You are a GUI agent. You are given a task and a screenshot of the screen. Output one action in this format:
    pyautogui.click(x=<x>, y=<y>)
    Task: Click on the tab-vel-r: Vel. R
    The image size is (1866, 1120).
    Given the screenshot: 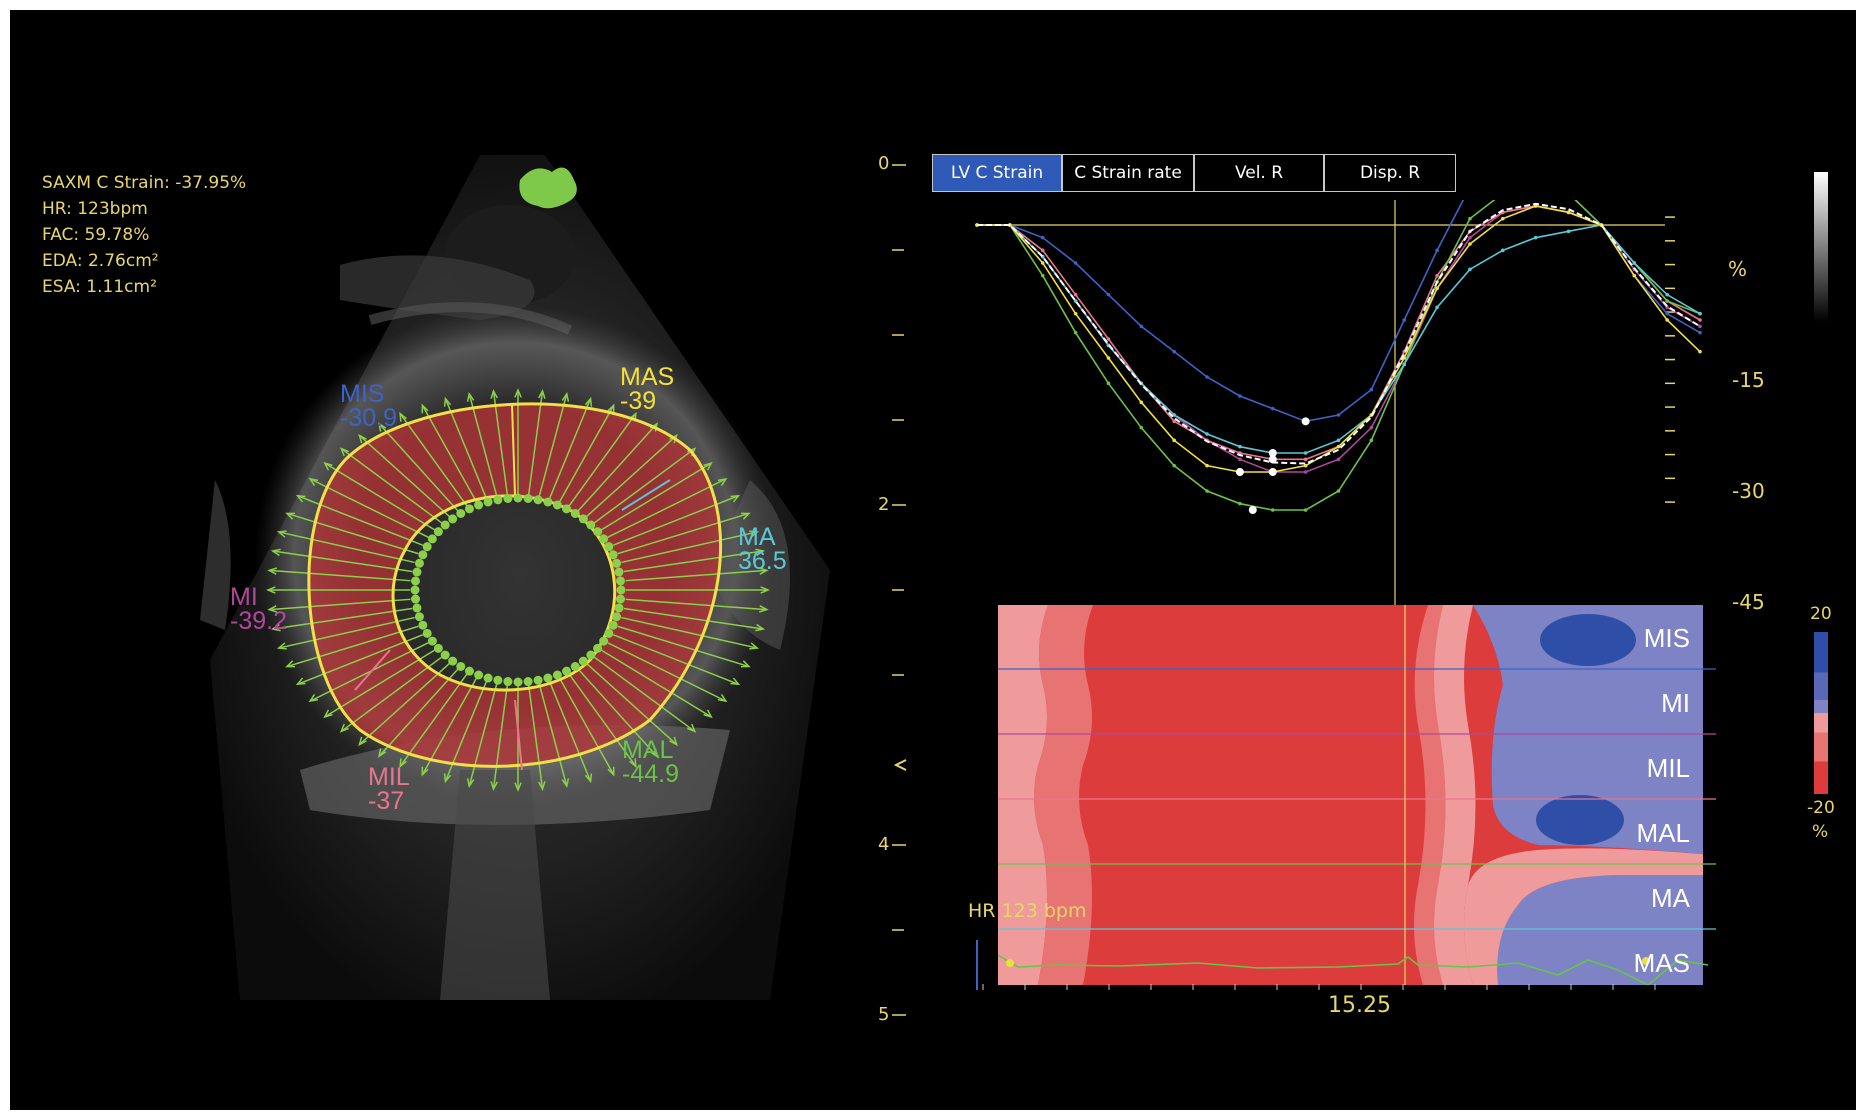 What is the action you would take?
    pyautogui.click(x=1259, y=173)
    